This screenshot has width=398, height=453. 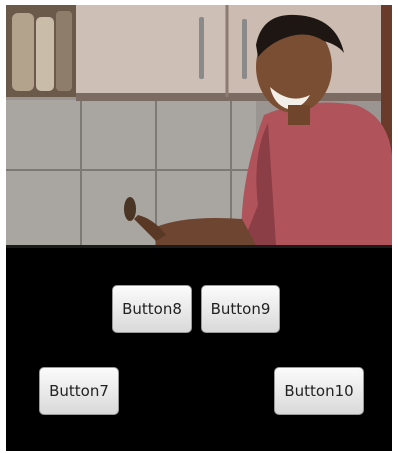 What do you see at coordinates (79, 391) in the screenshot?
I see `button7: Button7` at bounding box center [79, 391].